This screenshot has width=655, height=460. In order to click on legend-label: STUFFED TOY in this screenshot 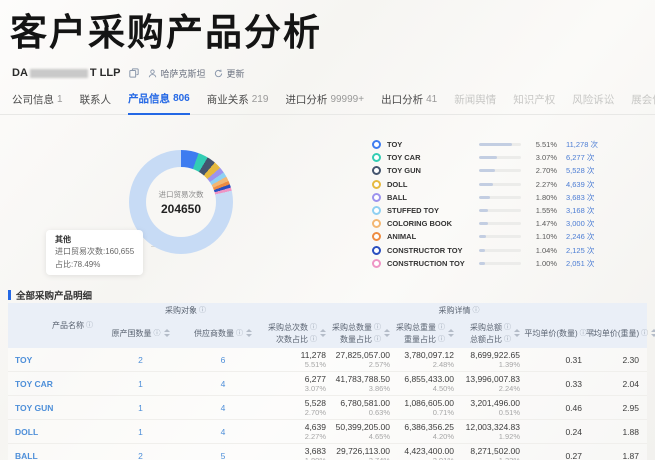, I will do `click(413, 211)`.